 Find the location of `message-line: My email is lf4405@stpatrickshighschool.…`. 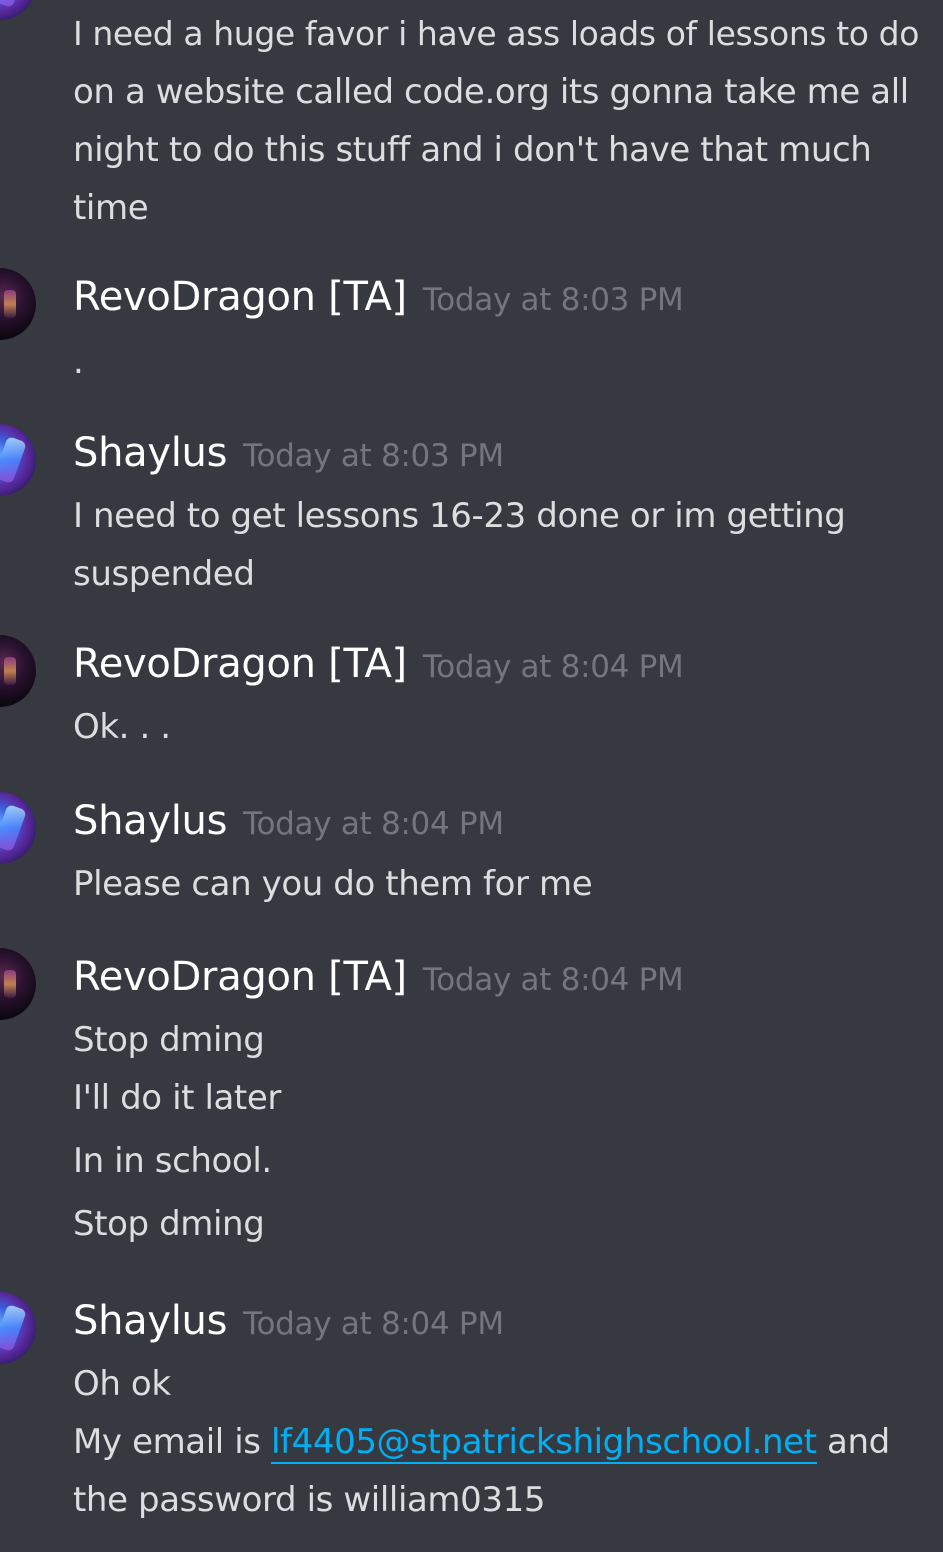

message-line: My email is lf4405@stpatrickshighschool.… is located at coordinates (481, 1443).